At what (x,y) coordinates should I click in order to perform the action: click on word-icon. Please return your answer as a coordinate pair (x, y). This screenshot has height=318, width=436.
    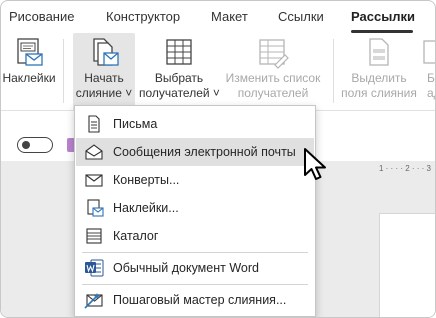
    Looking at the image, I should click on (94, 268).